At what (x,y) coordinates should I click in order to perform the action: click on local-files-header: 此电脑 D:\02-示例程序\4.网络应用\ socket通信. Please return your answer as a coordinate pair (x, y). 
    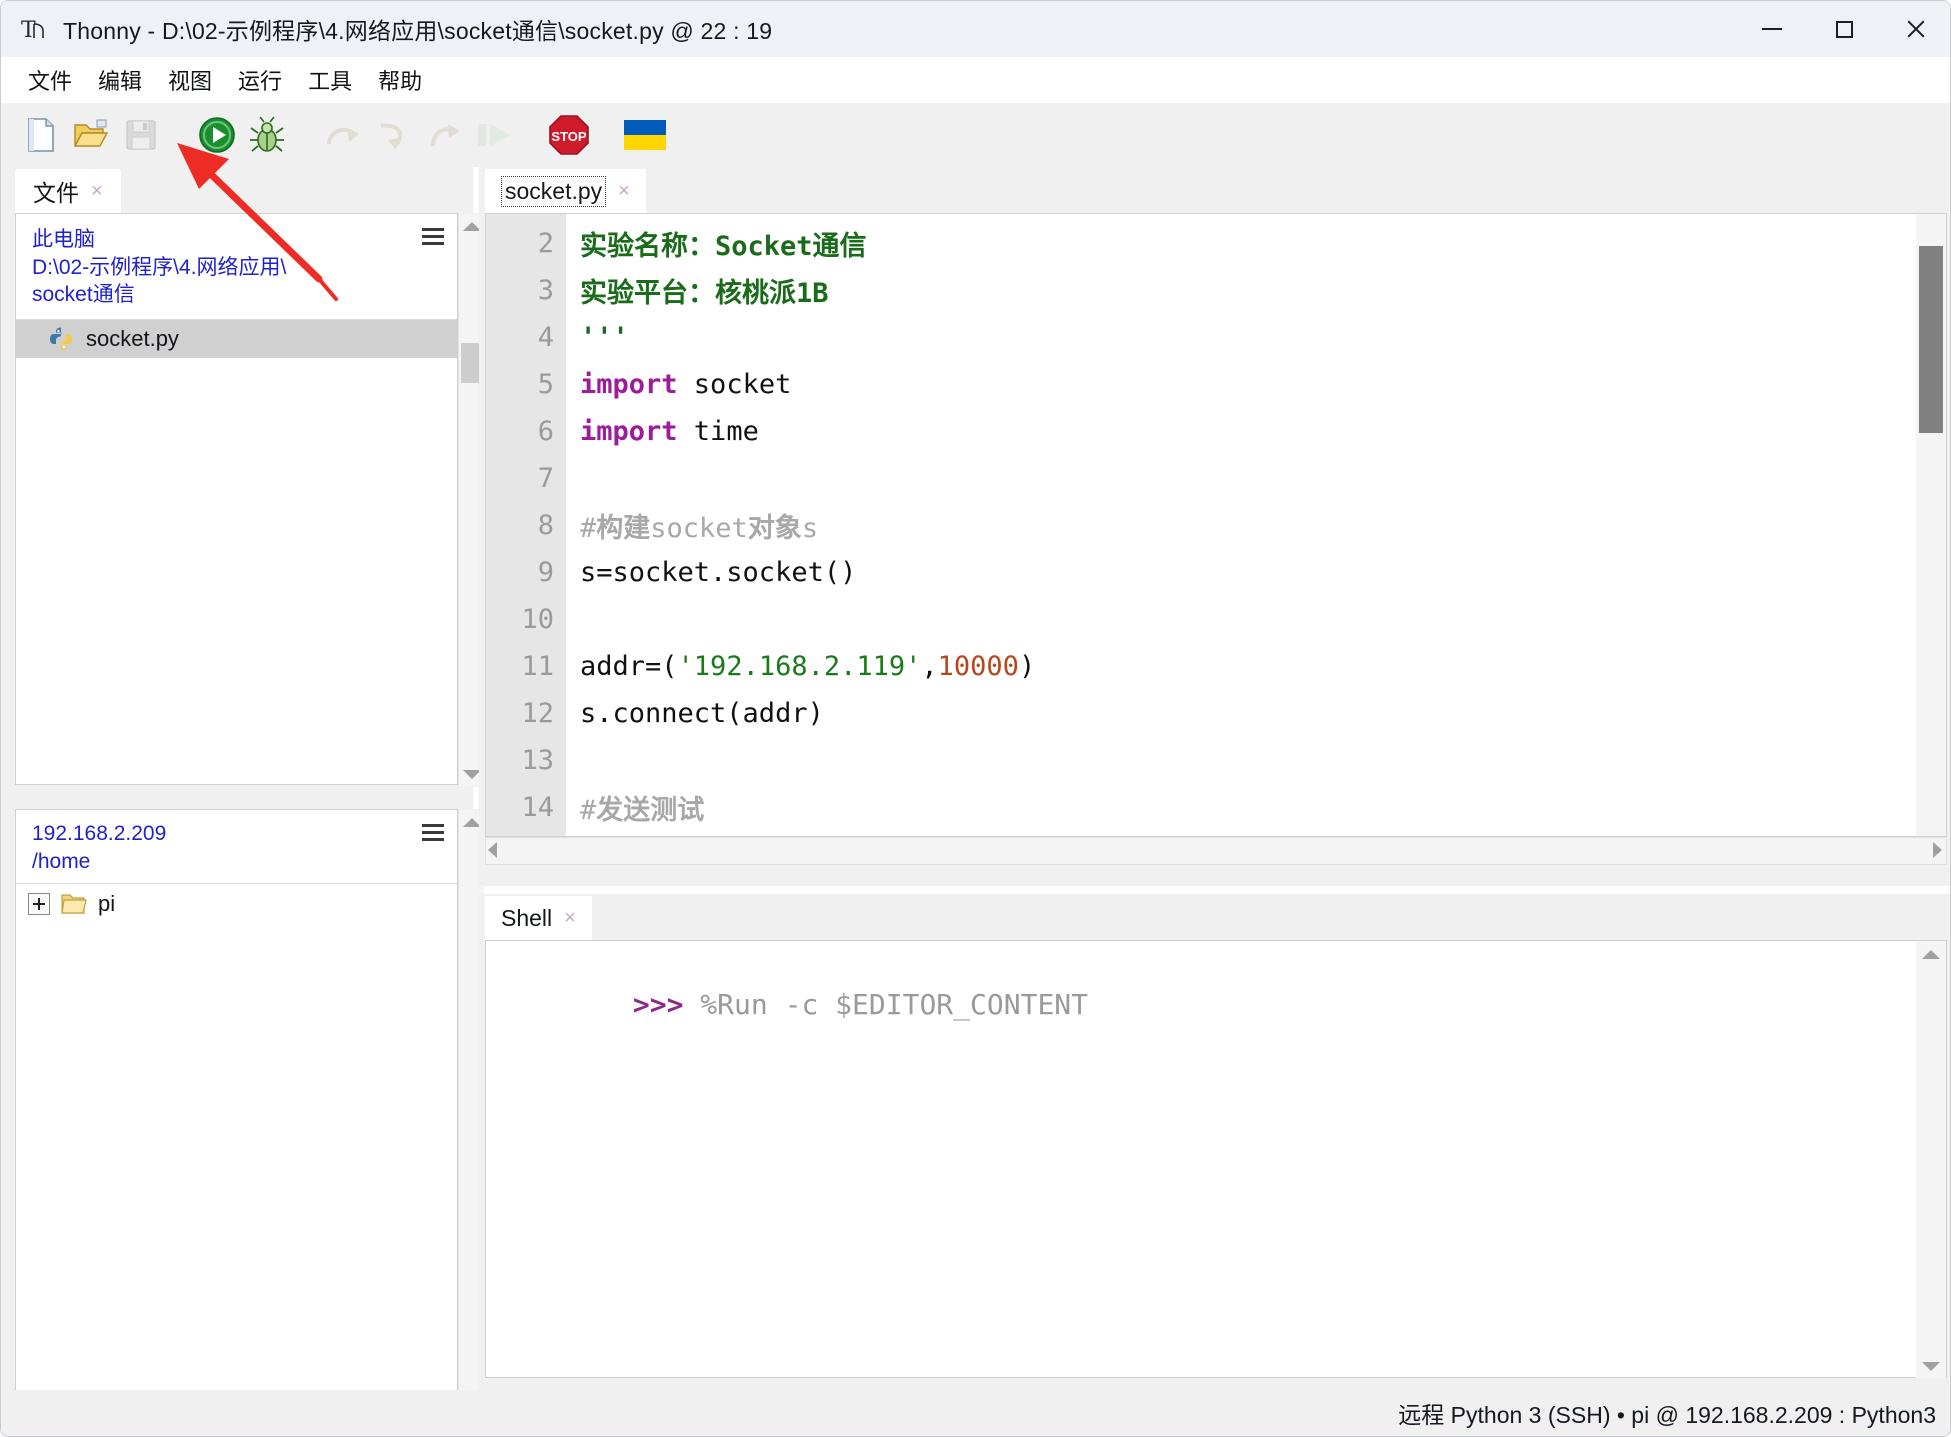
    Looking at the image, I should click on (236, 267).